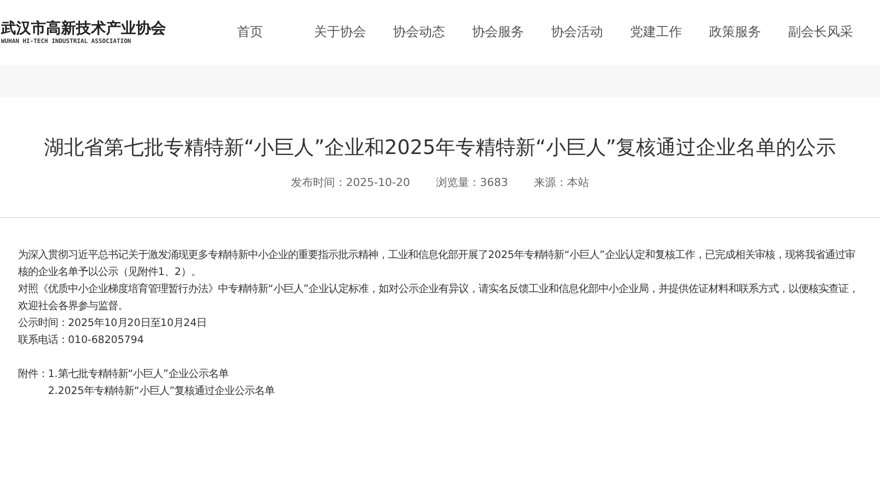  Describe the element at coordinates (577, 32) in the screenshot. I see `nav-link: 协会活动` at that location.